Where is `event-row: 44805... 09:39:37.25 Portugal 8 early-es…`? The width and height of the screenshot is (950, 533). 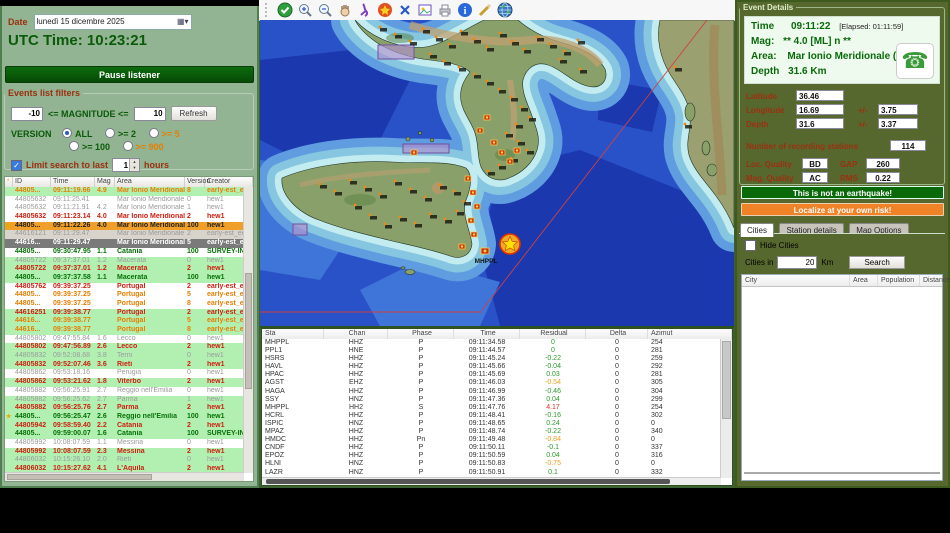
event-row: 44805... 09:39:37.25 Portugal 8 early-es… is located at coordinates (124, 304).